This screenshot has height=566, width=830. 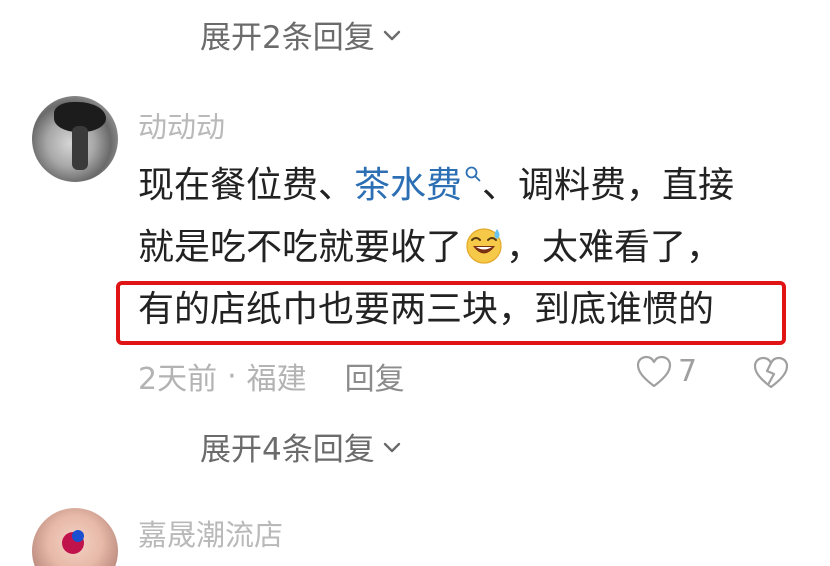 What do you see at coordinates (451, 313) in the screenshot?
I see `highlight-annotation-box` at bounding box center [451, 313].